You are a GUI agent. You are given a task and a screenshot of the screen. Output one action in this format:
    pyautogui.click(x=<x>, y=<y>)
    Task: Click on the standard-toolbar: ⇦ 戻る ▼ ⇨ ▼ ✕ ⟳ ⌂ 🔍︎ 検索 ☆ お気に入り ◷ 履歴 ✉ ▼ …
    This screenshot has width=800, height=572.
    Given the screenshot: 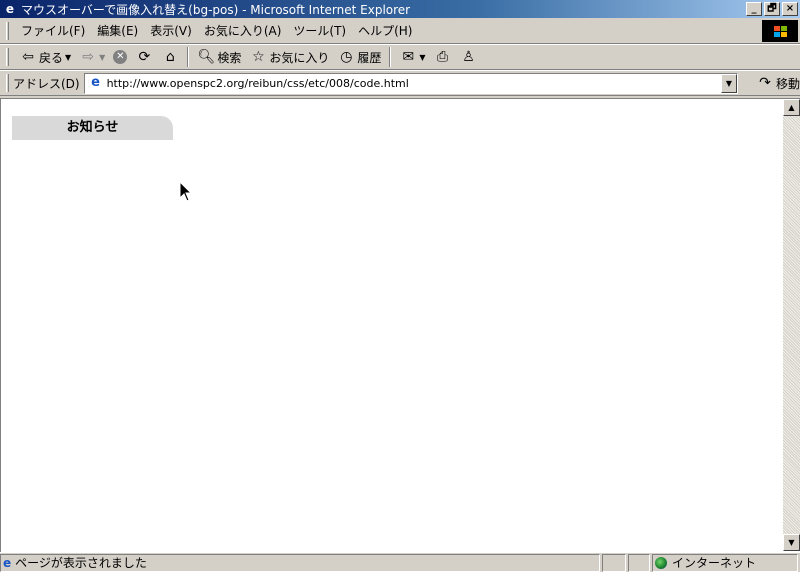 What is the action you would take?
    pyautogui.click(x=400, y=57)
    